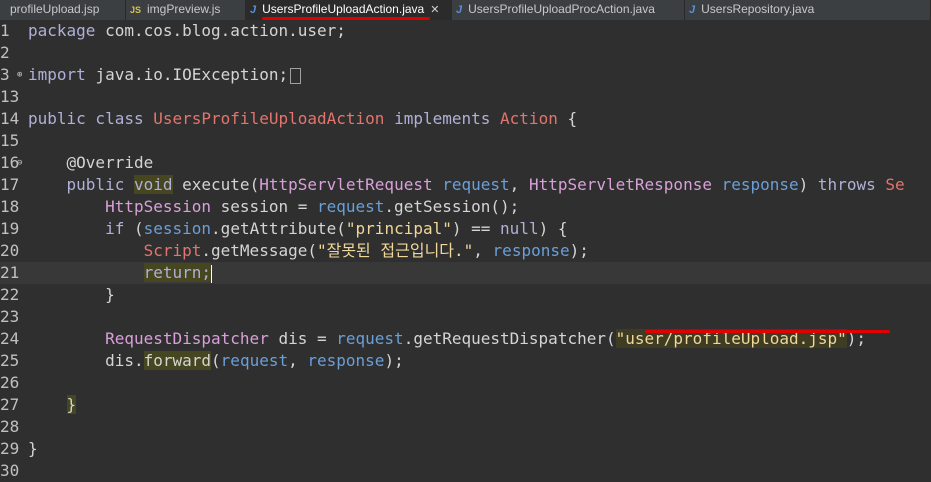 This screenshot has height=482, width=931. I want to click on code-line: 25 dis.forward(request, response);, so click(465, 361).